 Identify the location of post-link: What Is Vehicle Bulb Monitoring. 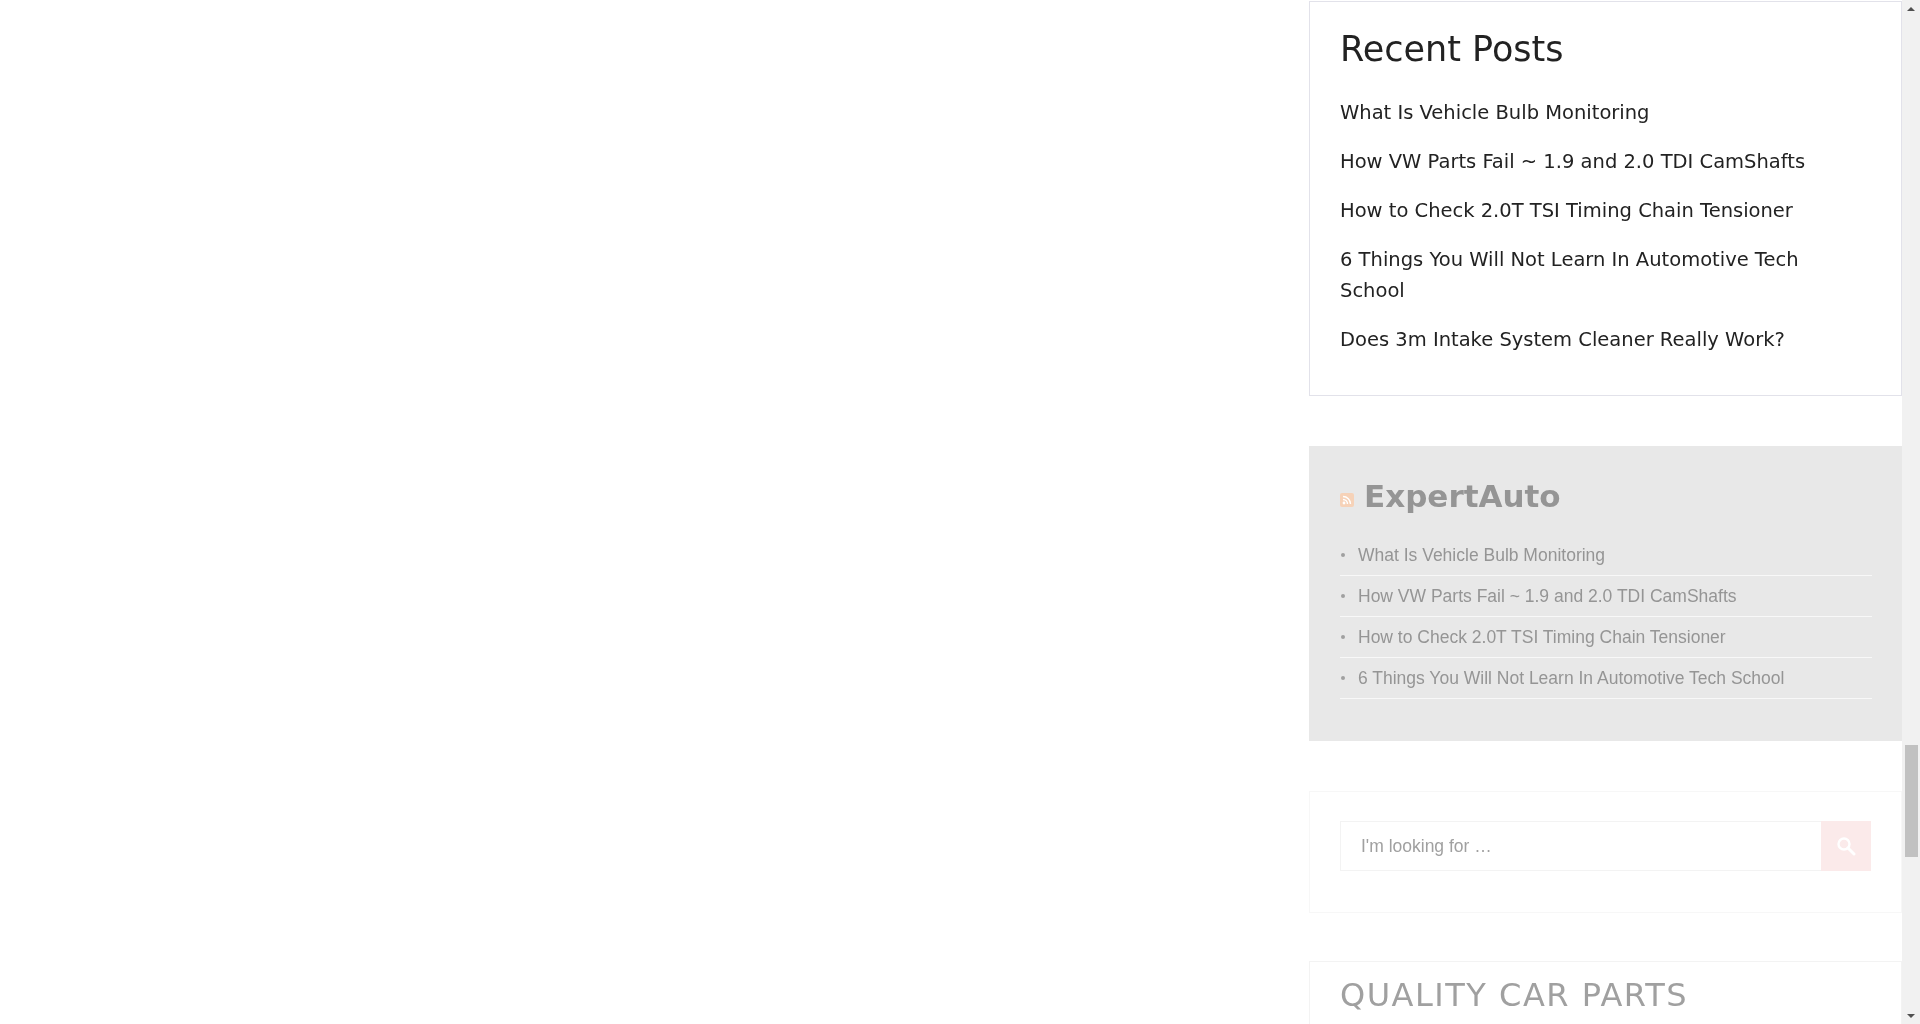
(1495, 112).